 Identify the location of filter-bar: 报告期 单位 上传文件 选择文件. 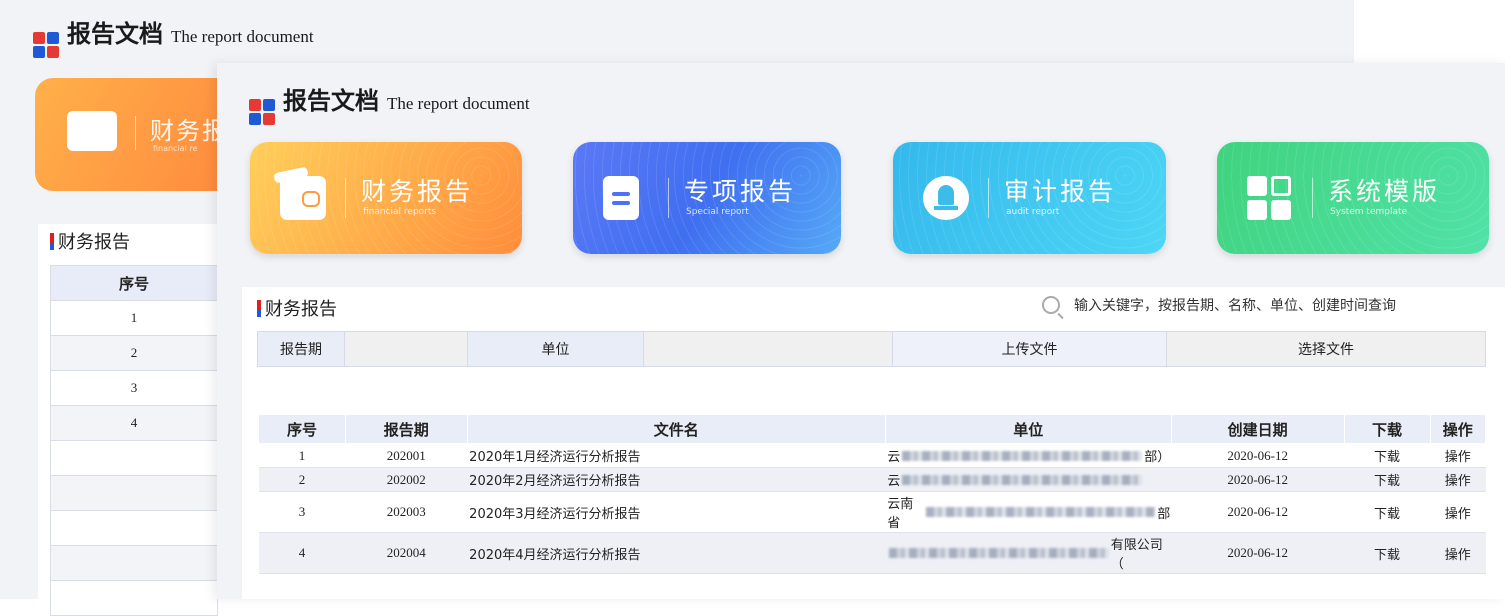
(871, 349).